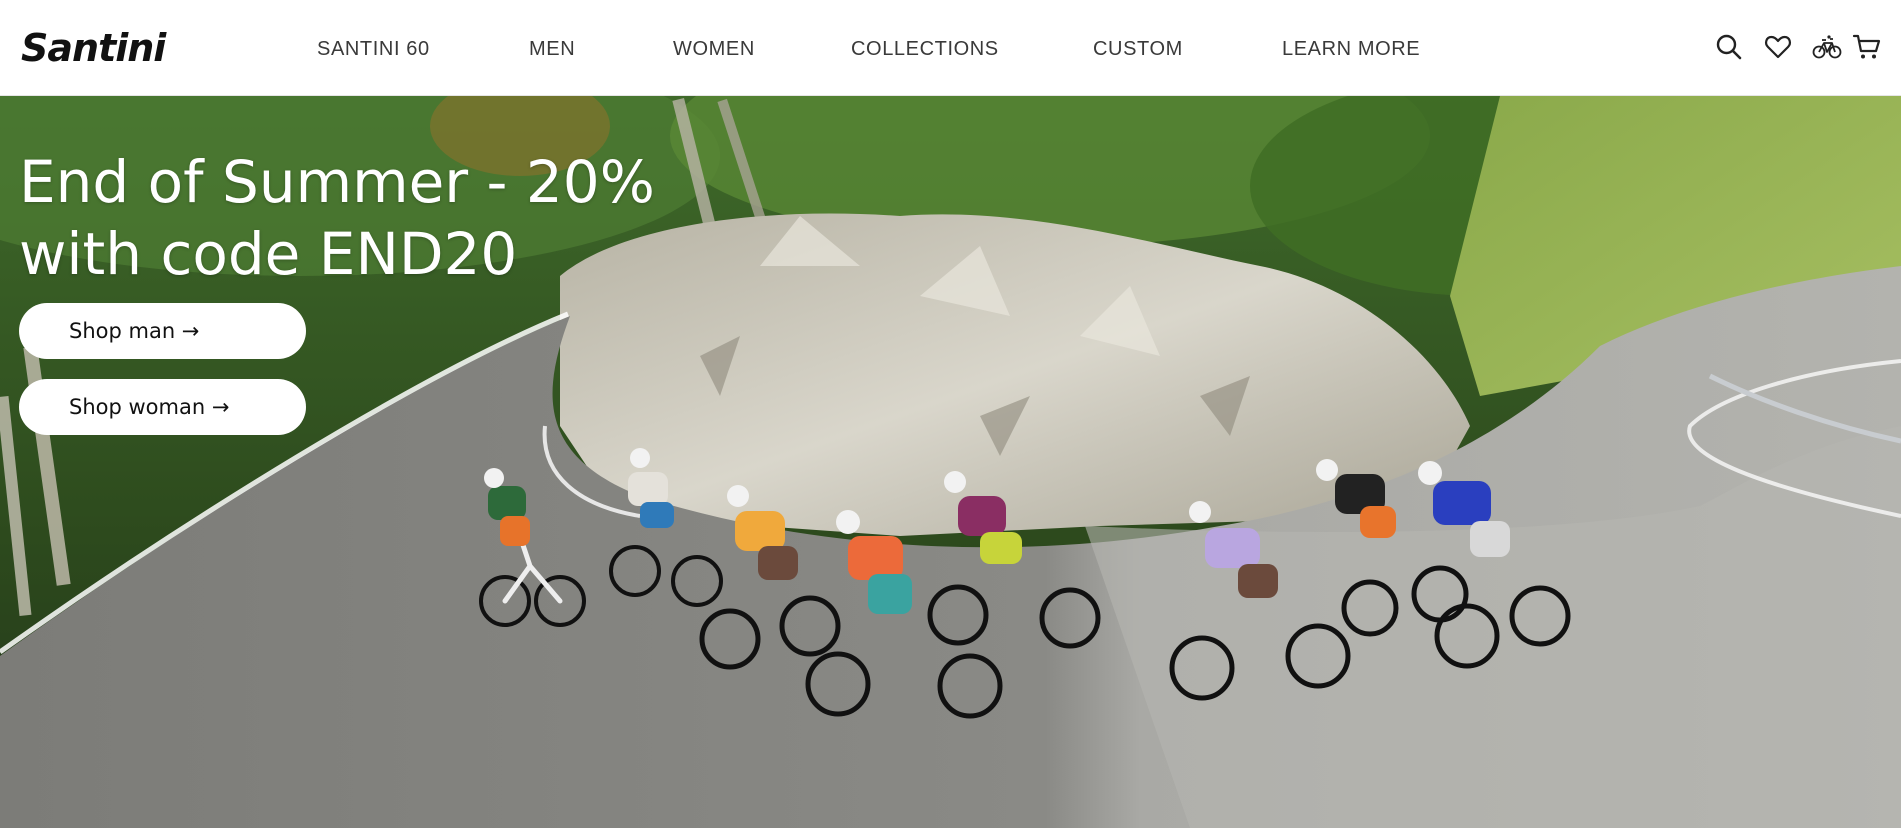 This screenshot has width=1901, height=828. I want to click on nav-collections: COLLECTIONS, so click(925, 49).